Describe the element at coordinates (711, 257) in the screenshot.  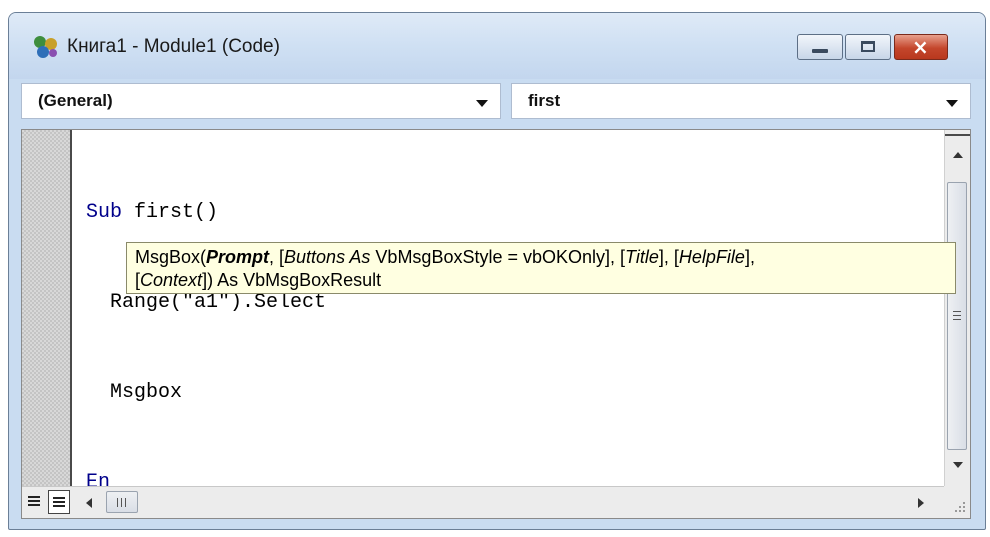
I see `tooltip-param-helpfile: HelpFile` at that location.